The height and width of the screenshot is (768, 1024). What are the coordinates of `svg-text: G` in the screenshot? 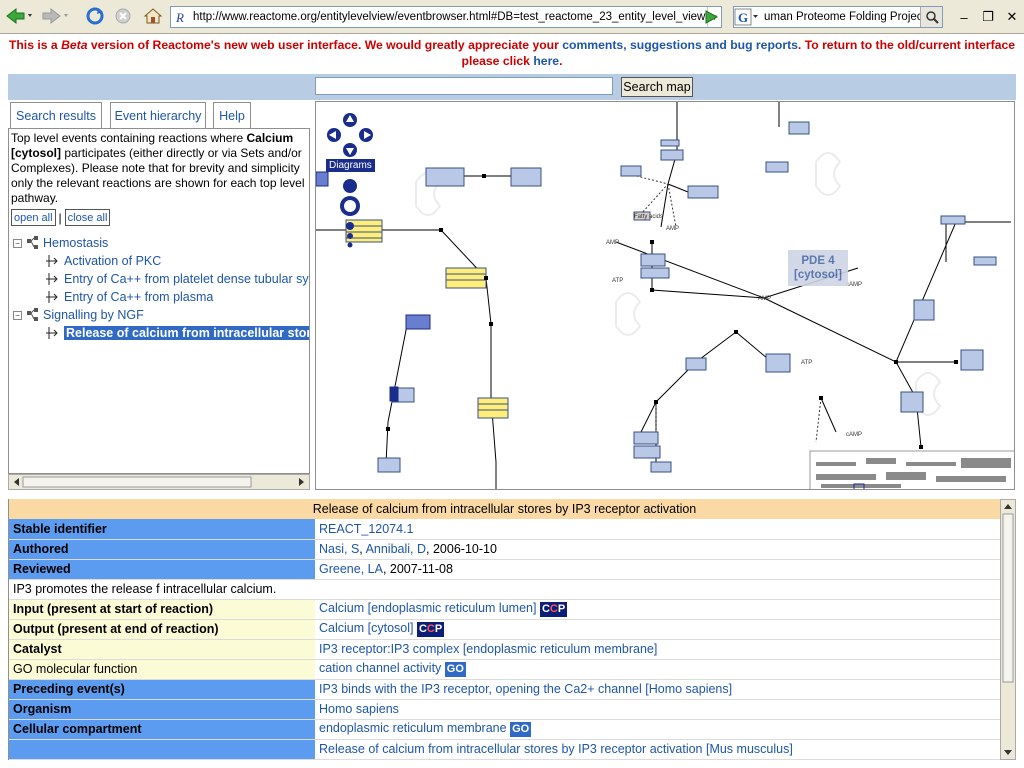 It's located at (743, 17).